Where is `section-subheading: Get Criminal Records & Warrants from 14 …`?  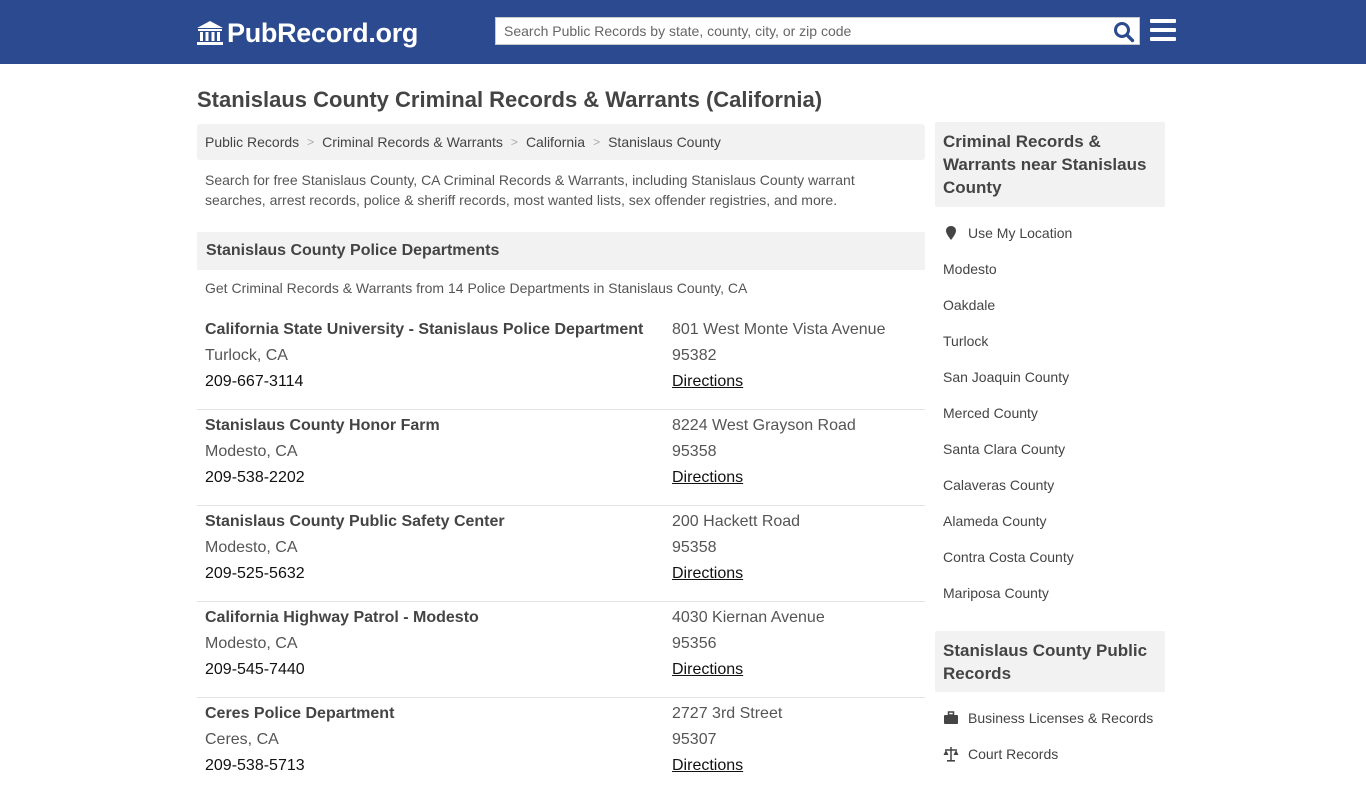
section-subheading: Get Criminal Records & Warrants from 14 … is located at coordinates (476, 288).